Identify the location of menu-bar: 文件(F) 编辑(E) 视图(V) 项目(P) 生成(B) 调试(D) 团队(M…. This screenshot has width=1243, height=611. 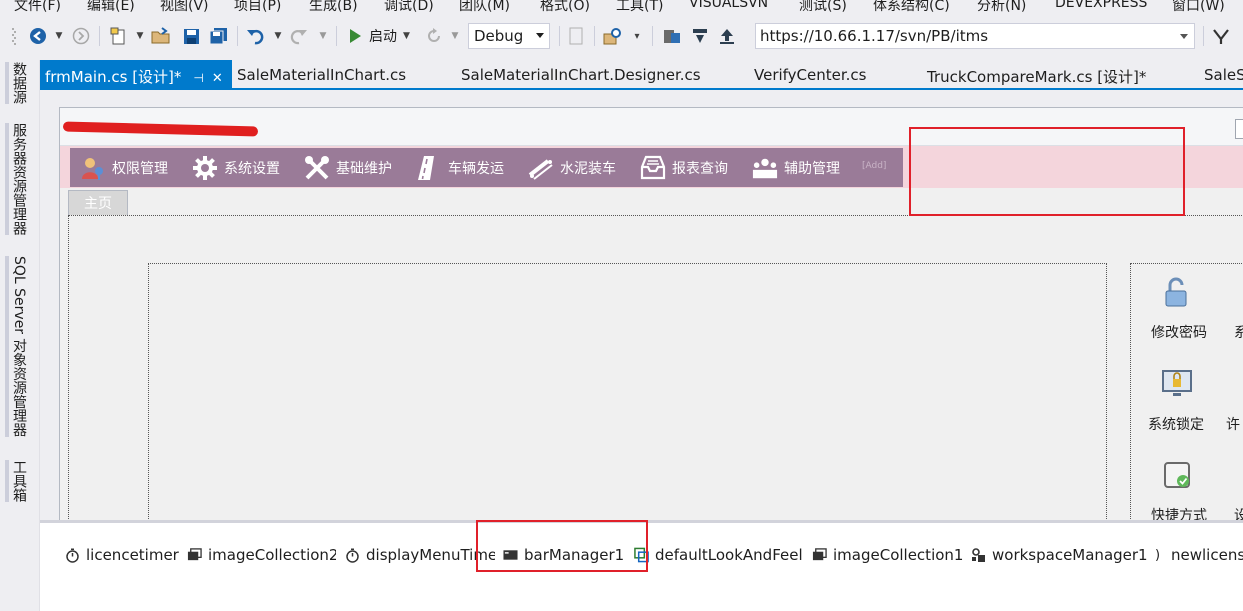
(621, 7).